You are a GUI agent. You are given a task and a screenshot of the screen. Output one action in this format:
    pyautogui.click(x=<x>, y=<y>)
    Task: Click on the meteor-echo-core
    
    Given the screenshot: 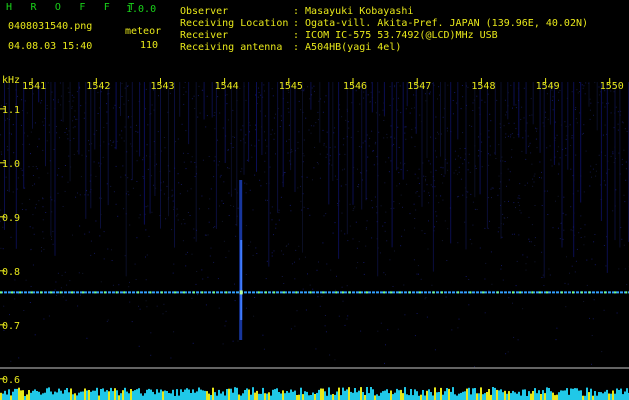 What is the action you would take?
    pyautogui.click(x=241, y=280)
    